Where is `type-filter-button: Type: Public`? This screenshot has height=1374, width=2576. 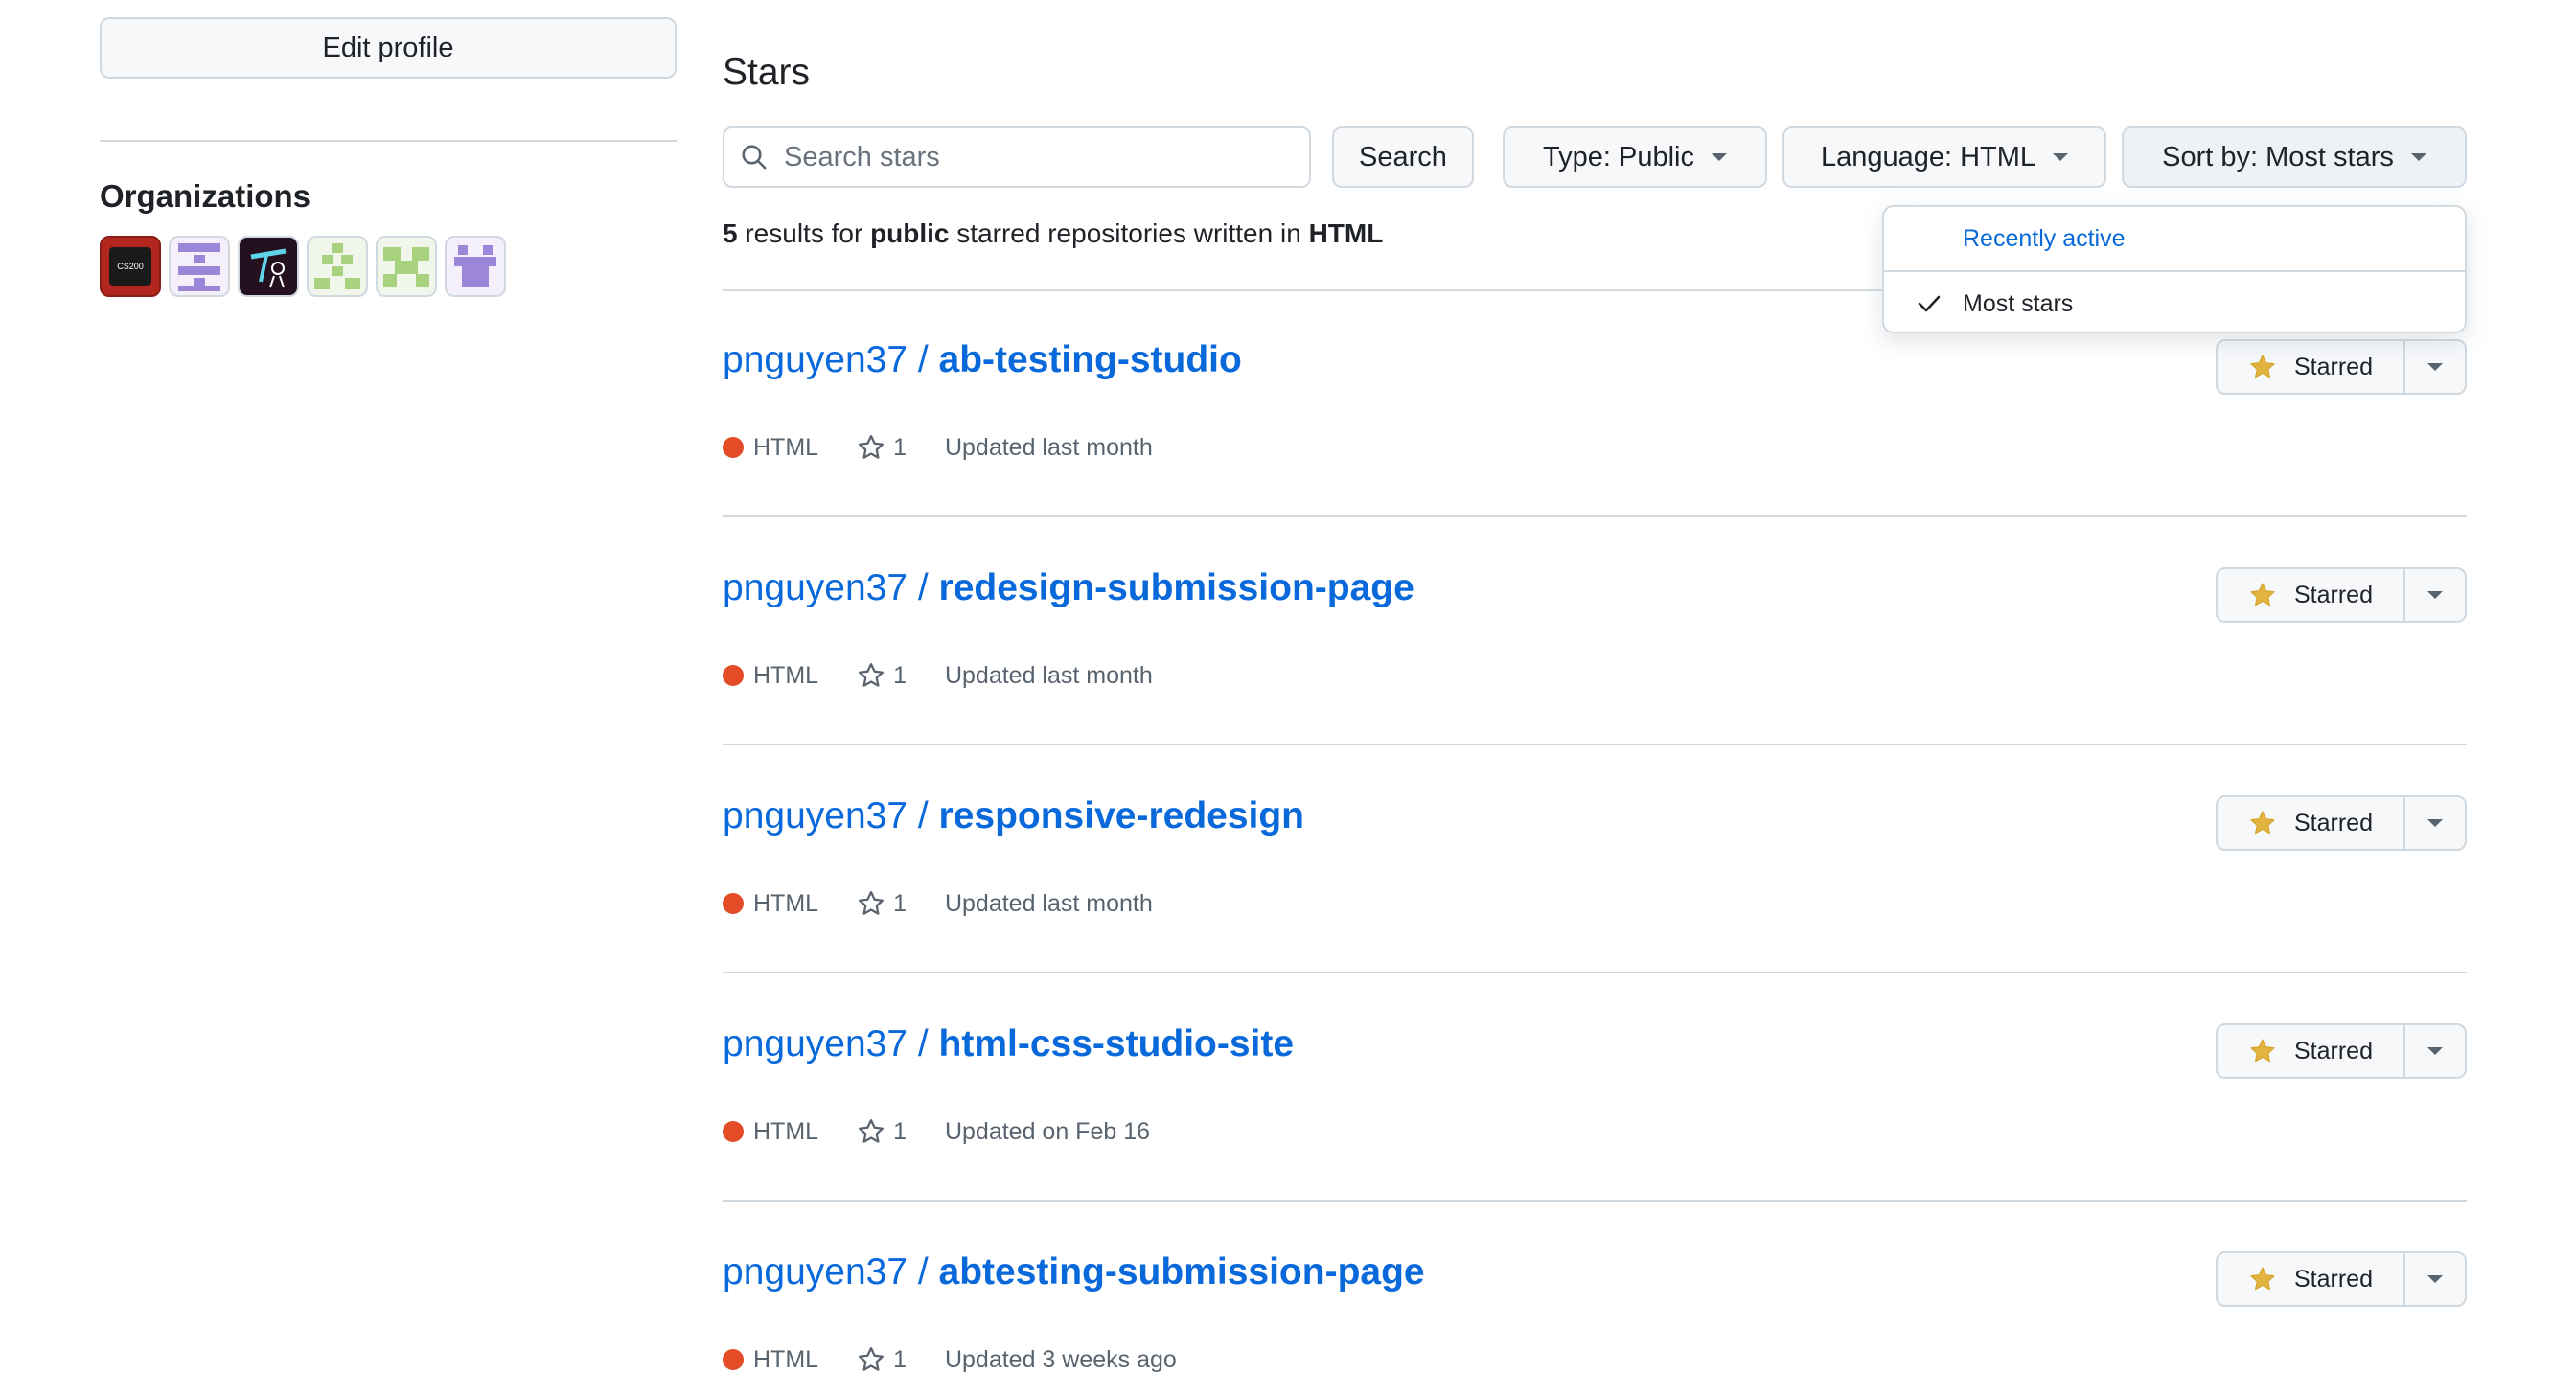 type-filter-button: Type: Public is located at coordinates (1635, 157).